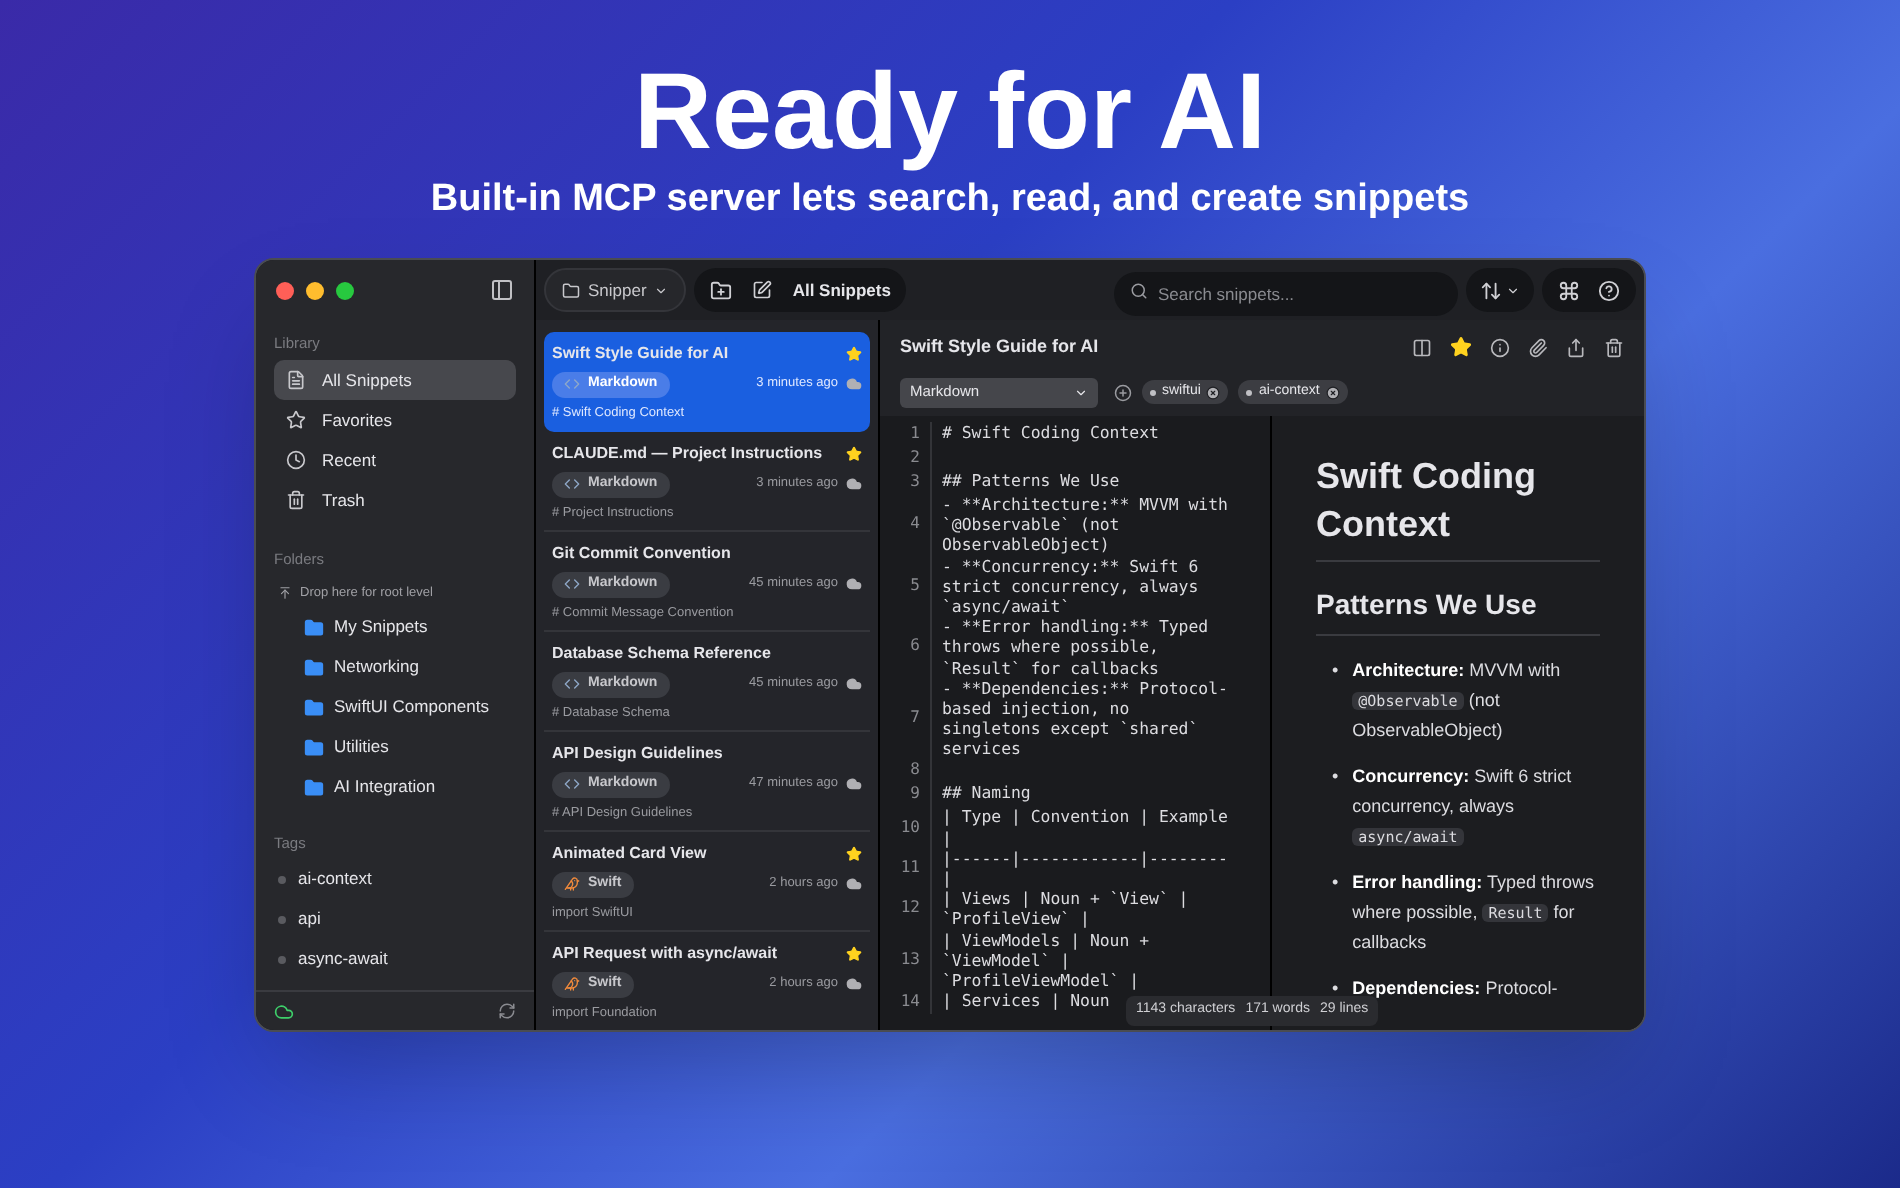  What do you see at coordinates (1037, 708) in the screenshot?
I see `code-line: based injection, no` at bounding box center [1037, 708].